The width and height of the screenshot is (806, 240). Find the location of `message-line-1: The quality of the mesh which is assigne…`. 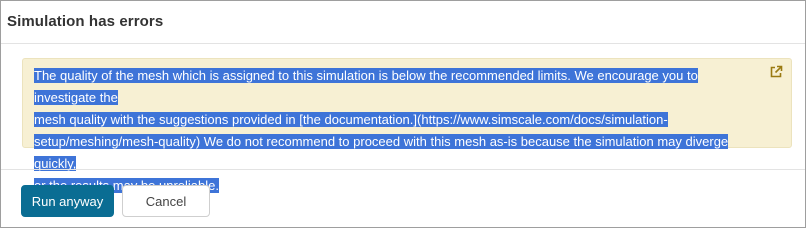

message-line-1: The quality of the mesh which is assigne… is located at coordinates (366, 86).